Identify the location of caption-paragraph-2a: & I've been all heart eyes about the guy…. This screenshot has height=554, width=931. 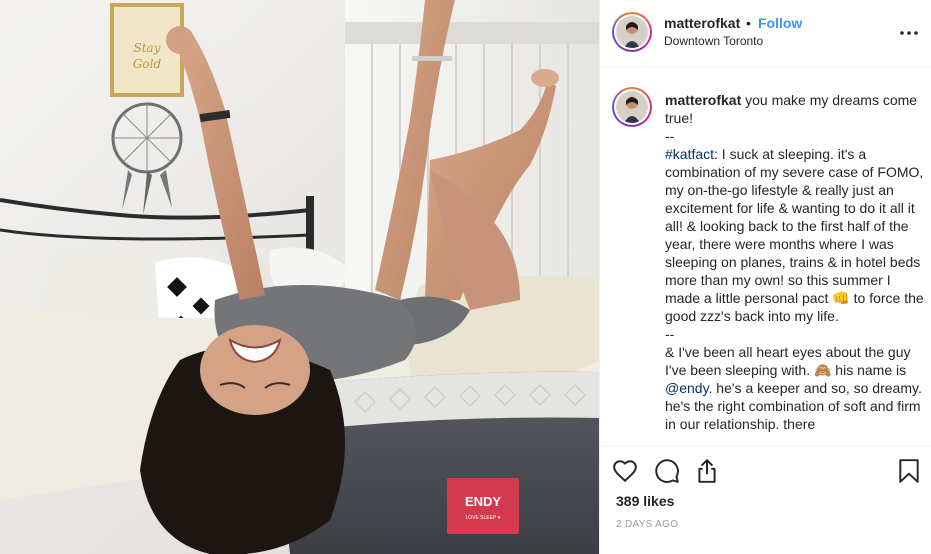
(788, 361).